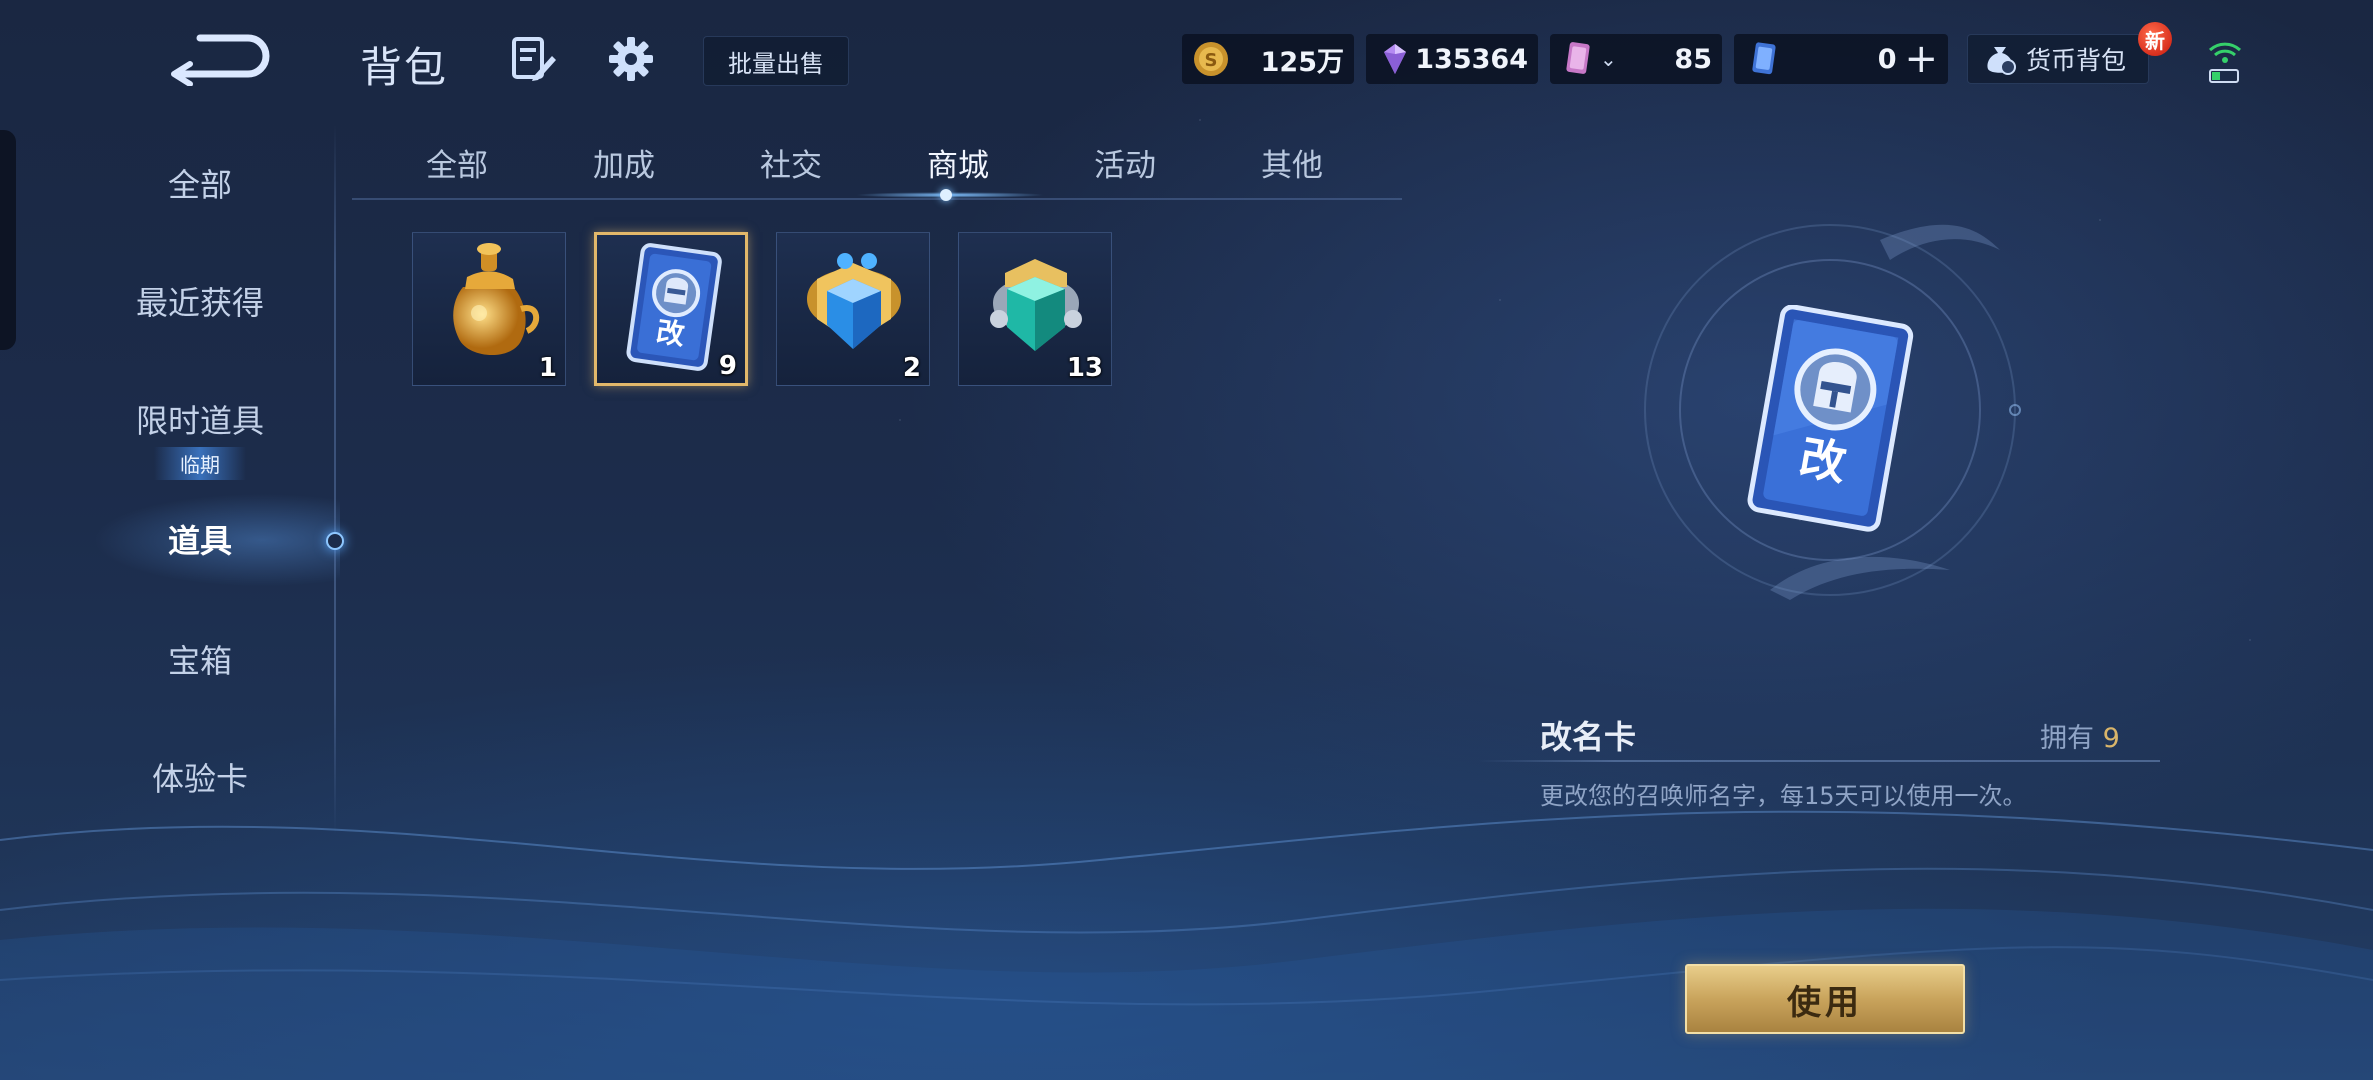 The width and height of the screenshot is (2373, 1080). Describe the element at coordinates (220, 60) in the screenshot. I see `back-arrow-icon` at that location.